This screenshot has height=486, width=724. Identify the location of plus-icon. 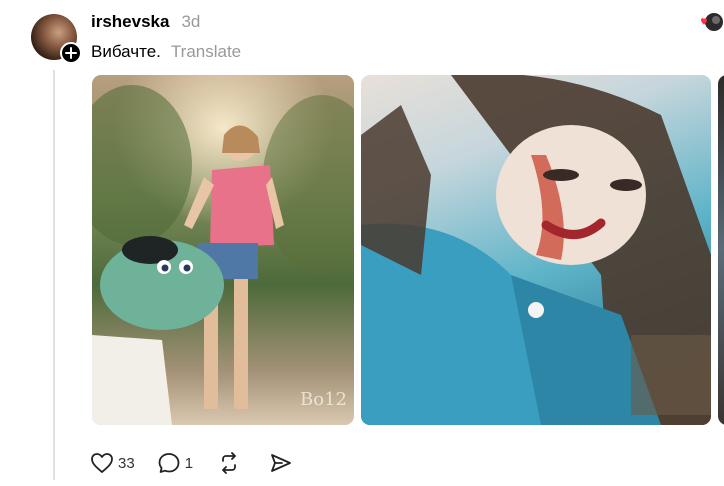
(71, 53).